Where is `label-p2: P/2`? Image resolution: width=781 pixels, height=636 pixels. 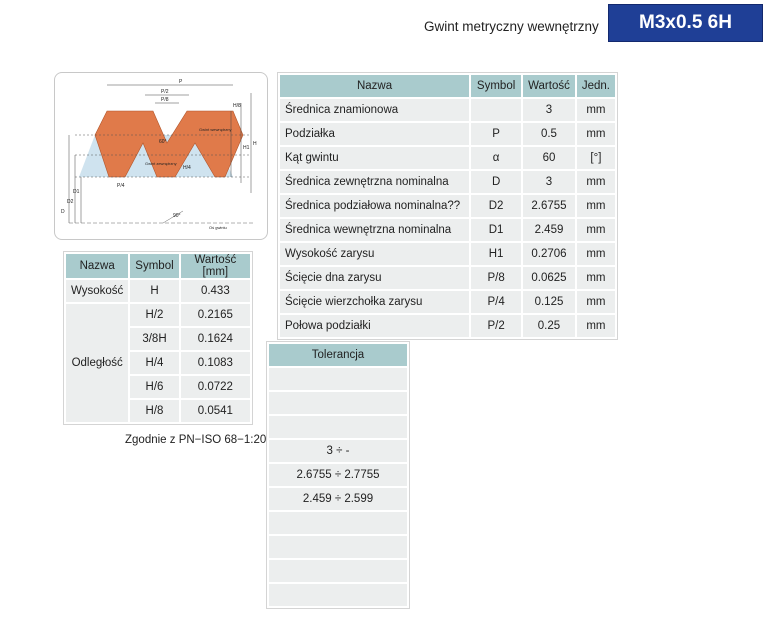
label-p2: P/2 is located at coordinates (165, 92).